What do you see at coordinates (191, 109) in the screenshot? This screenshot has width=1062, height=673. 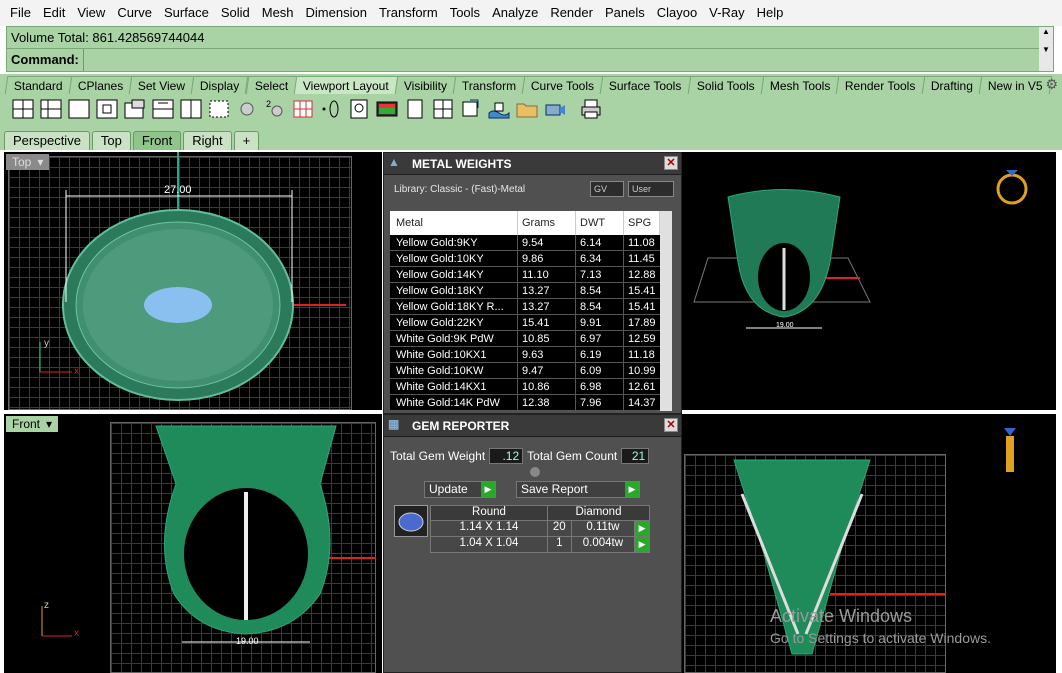 I see `viewport-split-v-icon` at bounding box center [191, 109].